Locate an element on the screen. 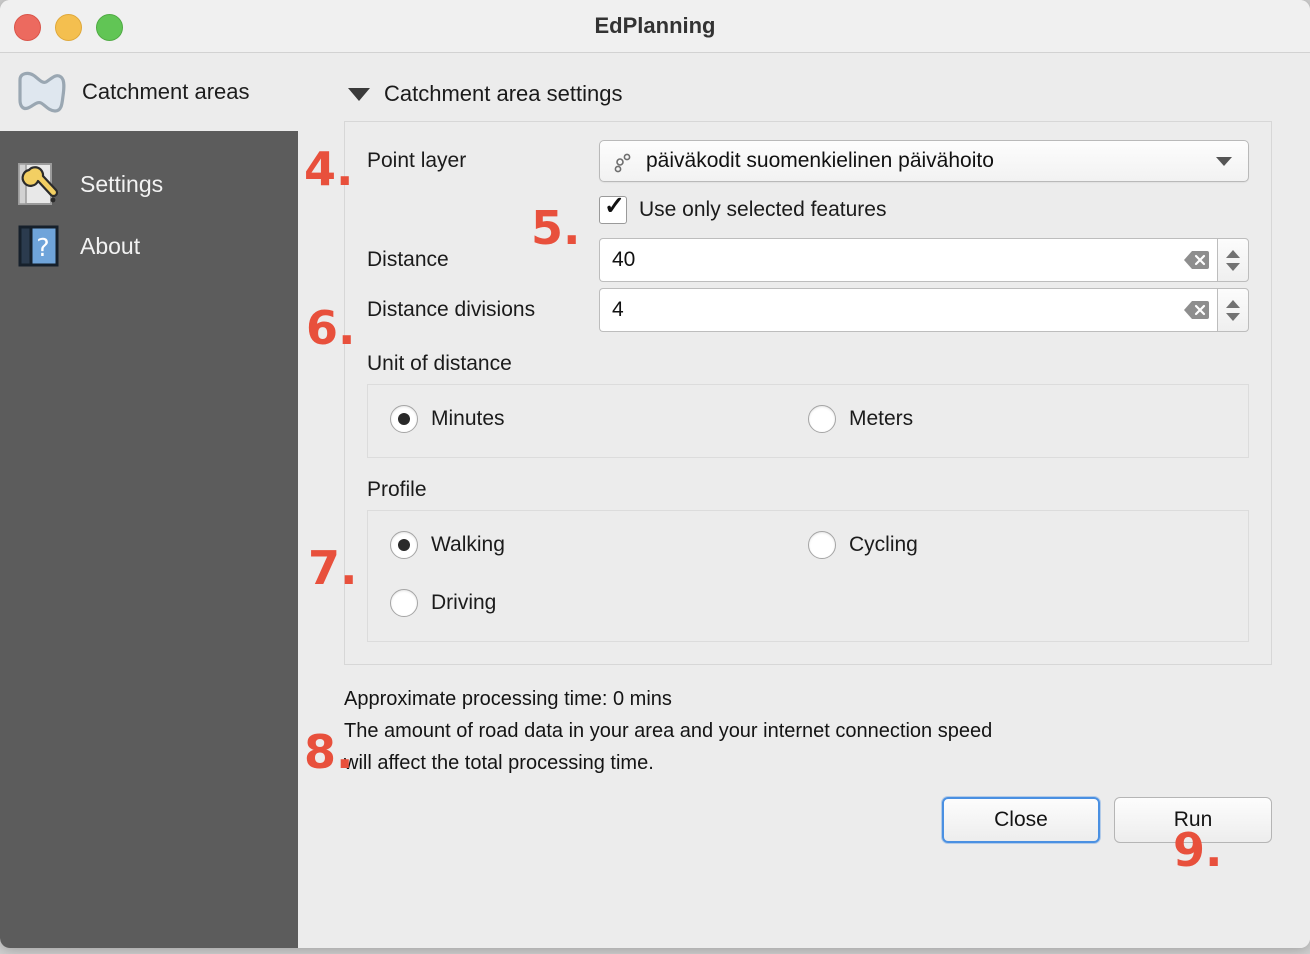 The height and width of the screenshot is (954, 1310). distance-label: Distance is located at coordinates (408, 259).